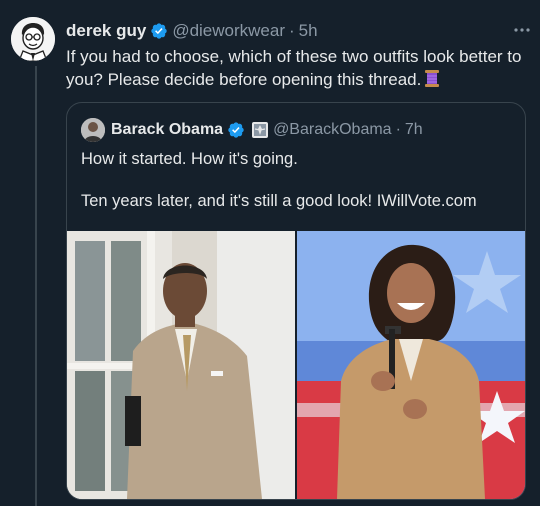 The image size is (540, 506). What do you see at coordinates (332, 130) in the screenshot?
I see `quoted-author-handle: @BarackObama` at bounding box center [332, 130].